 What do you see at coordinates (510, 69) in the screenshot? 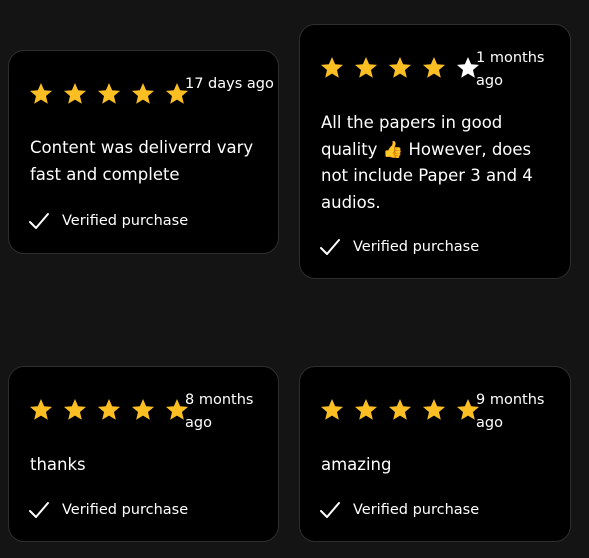
I see `review-time: 1 months ago` at bounding box center [510, 69].